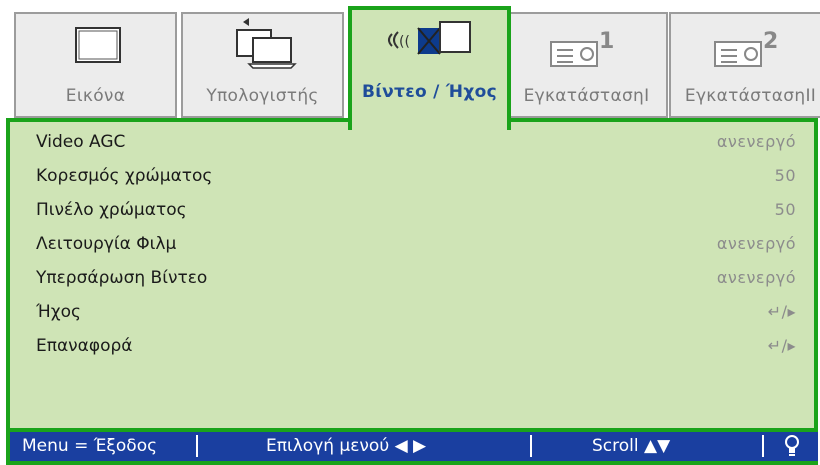 This screenshot has width=820, height=465. What do you see at coordinates (770, 41) in the screenshot?
I see `svg-text: 2` at bounding box center [770, 41].